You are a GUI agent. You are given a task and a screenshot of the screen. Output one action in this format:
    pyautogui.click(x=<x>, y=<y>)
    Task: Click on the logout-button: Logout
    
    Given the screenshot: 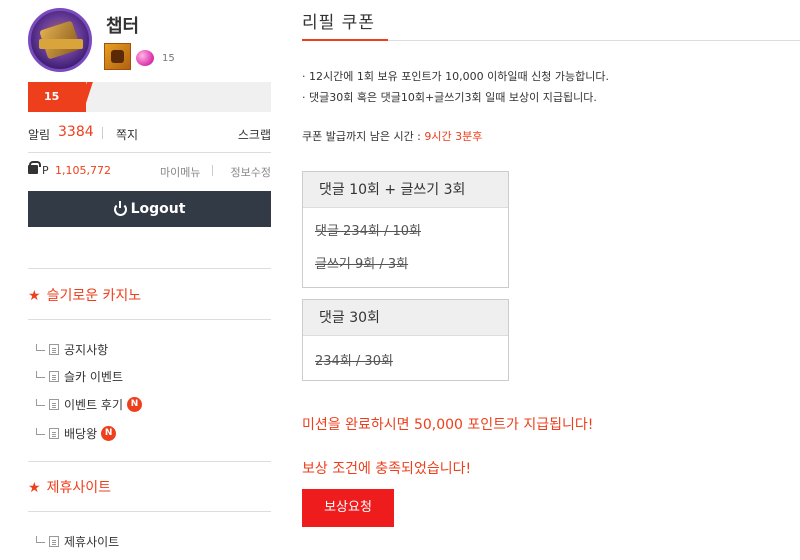 What is the action you would take?
    pyautogui.click(x=149, y=209)
    